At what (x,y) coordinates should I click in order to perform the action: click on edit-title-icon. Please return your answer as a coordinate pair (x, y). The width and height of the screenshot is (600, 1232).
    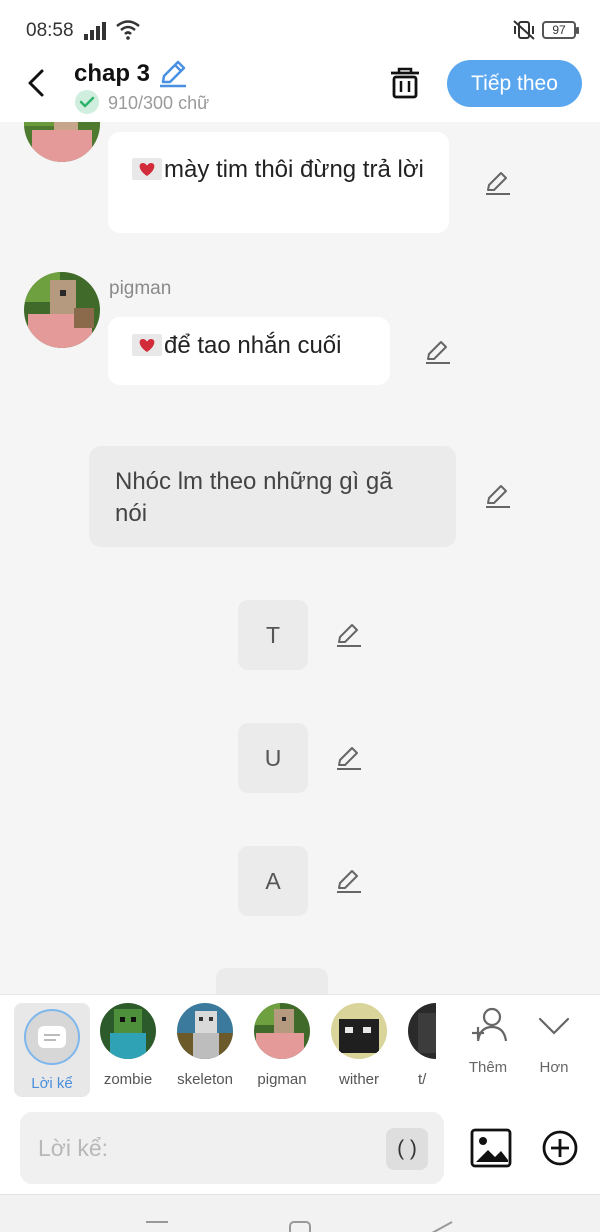
    Looking at the image, I should click on (173, 74).